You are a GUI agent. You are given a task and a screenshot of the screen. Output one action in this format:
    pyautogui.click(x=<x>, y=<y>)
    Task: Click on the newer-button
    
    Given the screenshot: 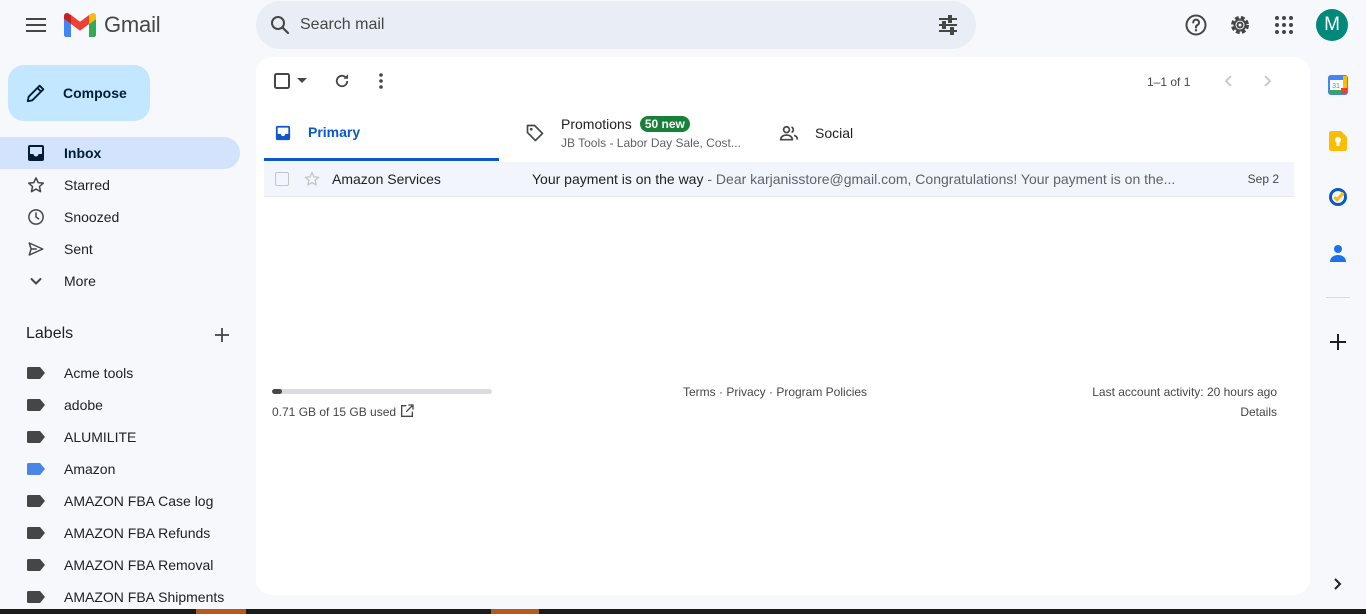 What is the action you would take?
    pyautogui.click(x=1228, y=81)
    